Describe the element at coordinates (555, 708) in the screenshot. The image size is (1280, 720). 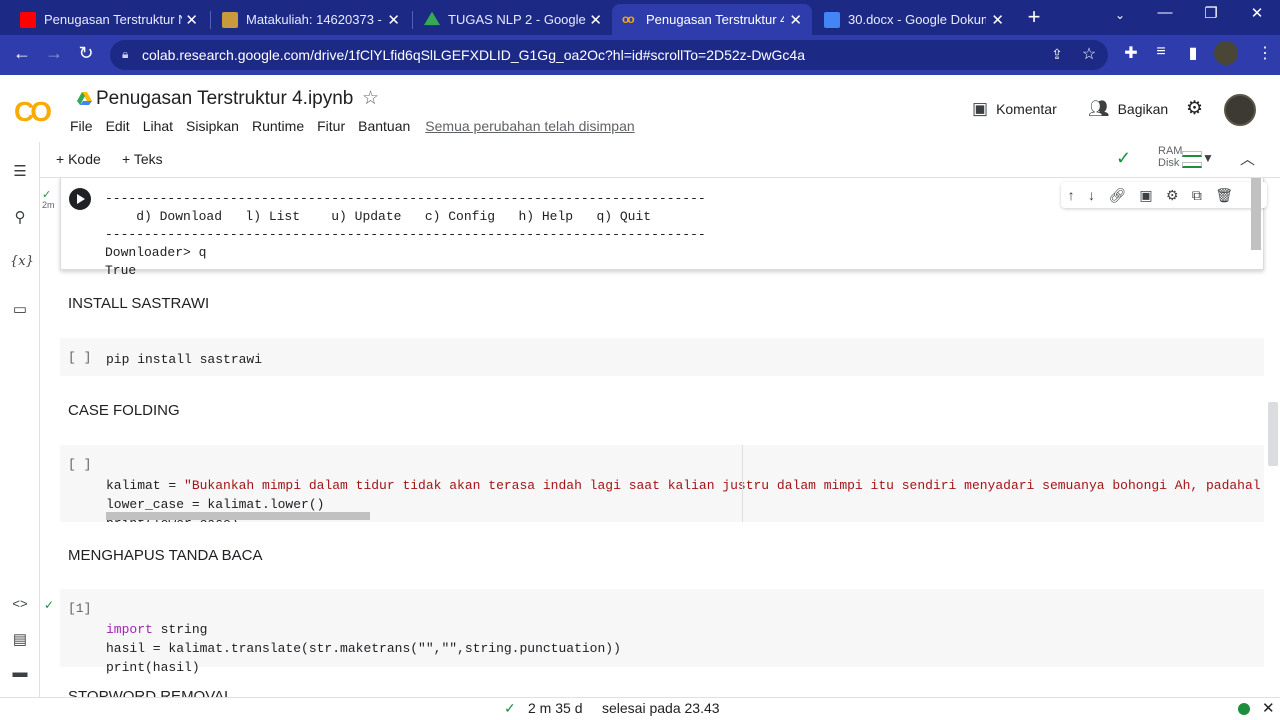
I see `run-duration: 2 m 35 d` at that location.